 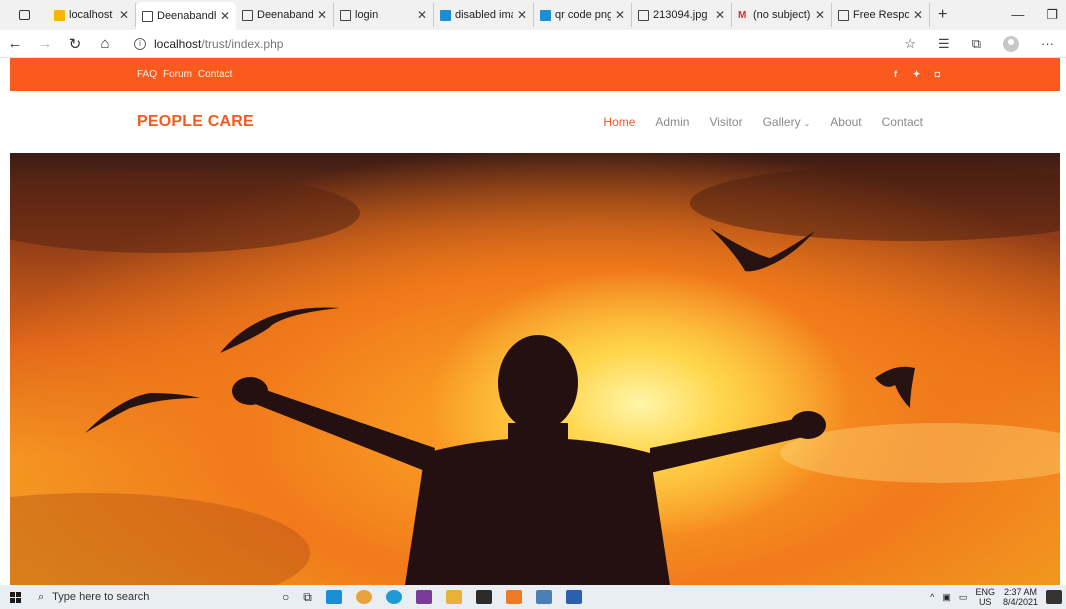 I want to click on social-links: f ✦ ◘, so click(x=916, y=74).